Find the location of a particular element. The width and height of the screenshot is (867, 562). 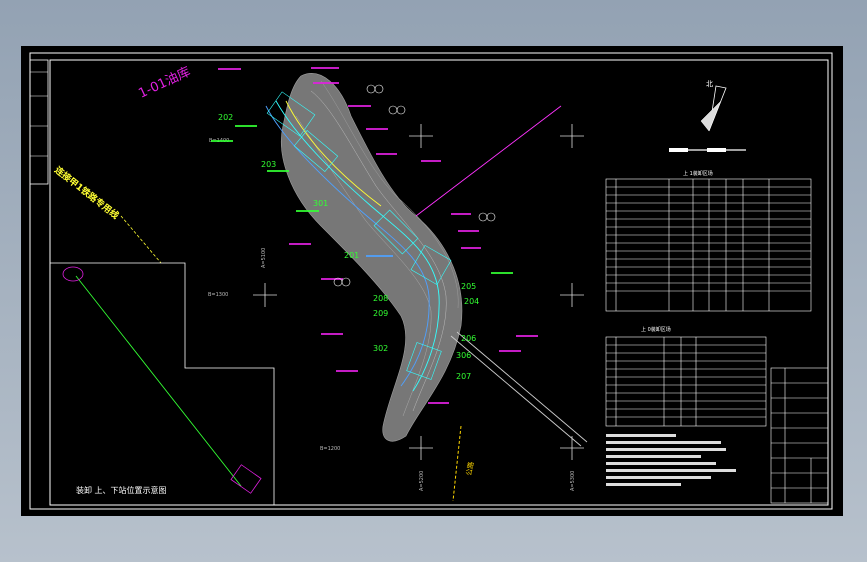

svg-text: B=1200 is located at coordinates (330, 449).